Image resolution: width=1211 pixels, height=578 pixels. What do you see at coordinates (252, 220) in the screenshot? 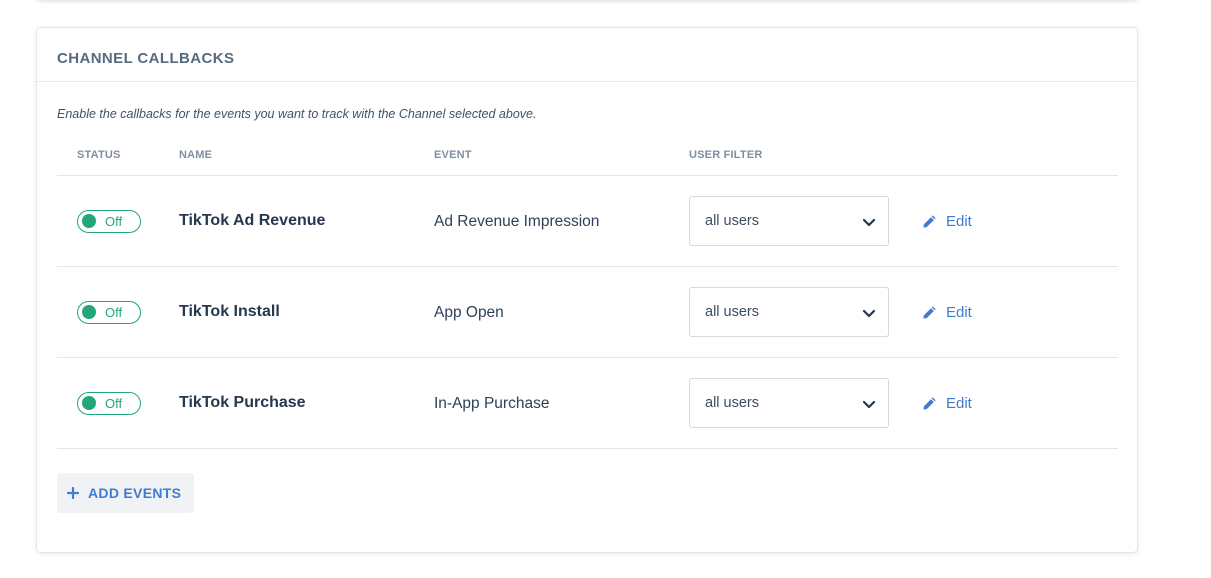
I see `callback-name: TikTok Ad Revenue` at bounding box center [252, 220].